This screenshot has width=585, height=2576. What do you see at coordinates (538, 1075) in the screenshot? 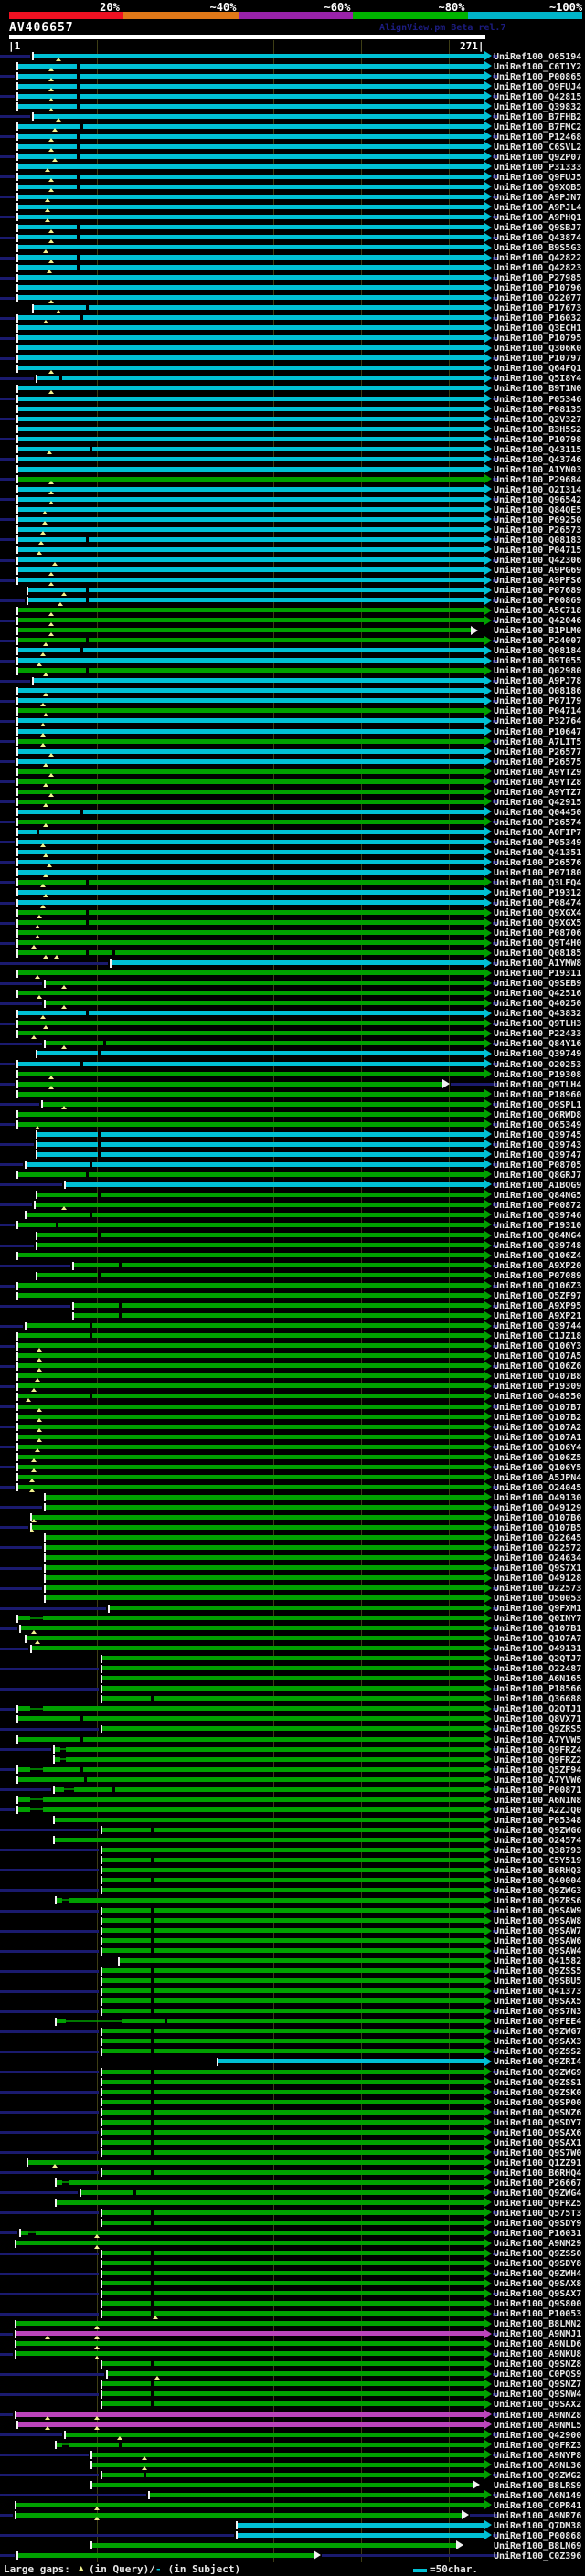
I see `hit-label: UniRef100_P19308` at bounding box center [538, 1075].